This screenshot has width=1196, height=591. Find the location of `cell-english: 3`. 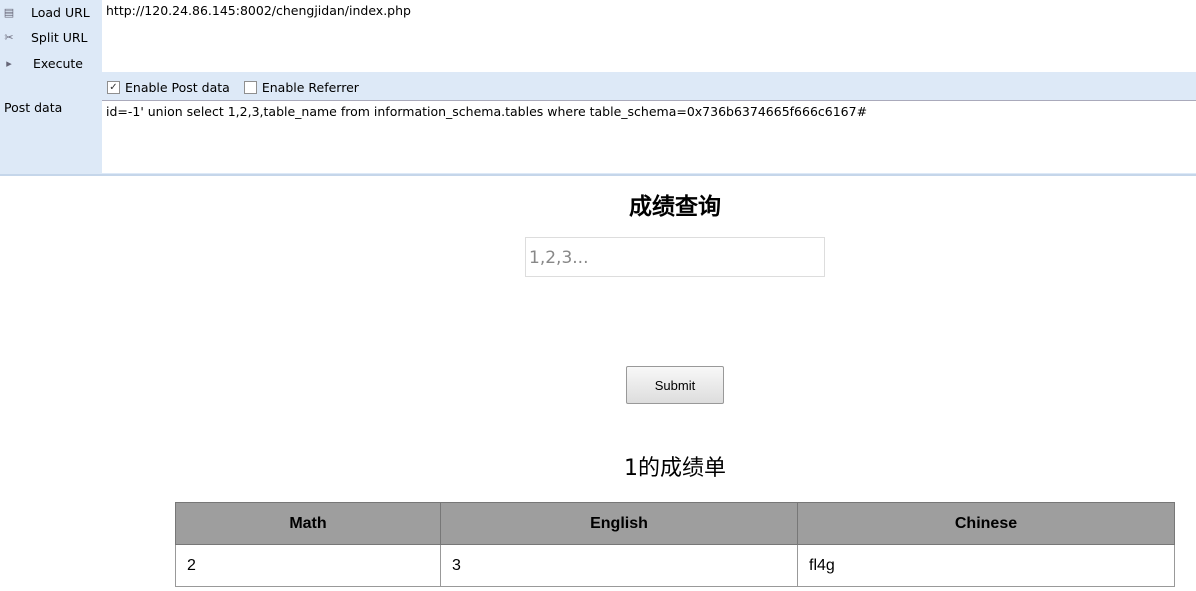

cell-english: 3 is located at coordinates (619, 565).